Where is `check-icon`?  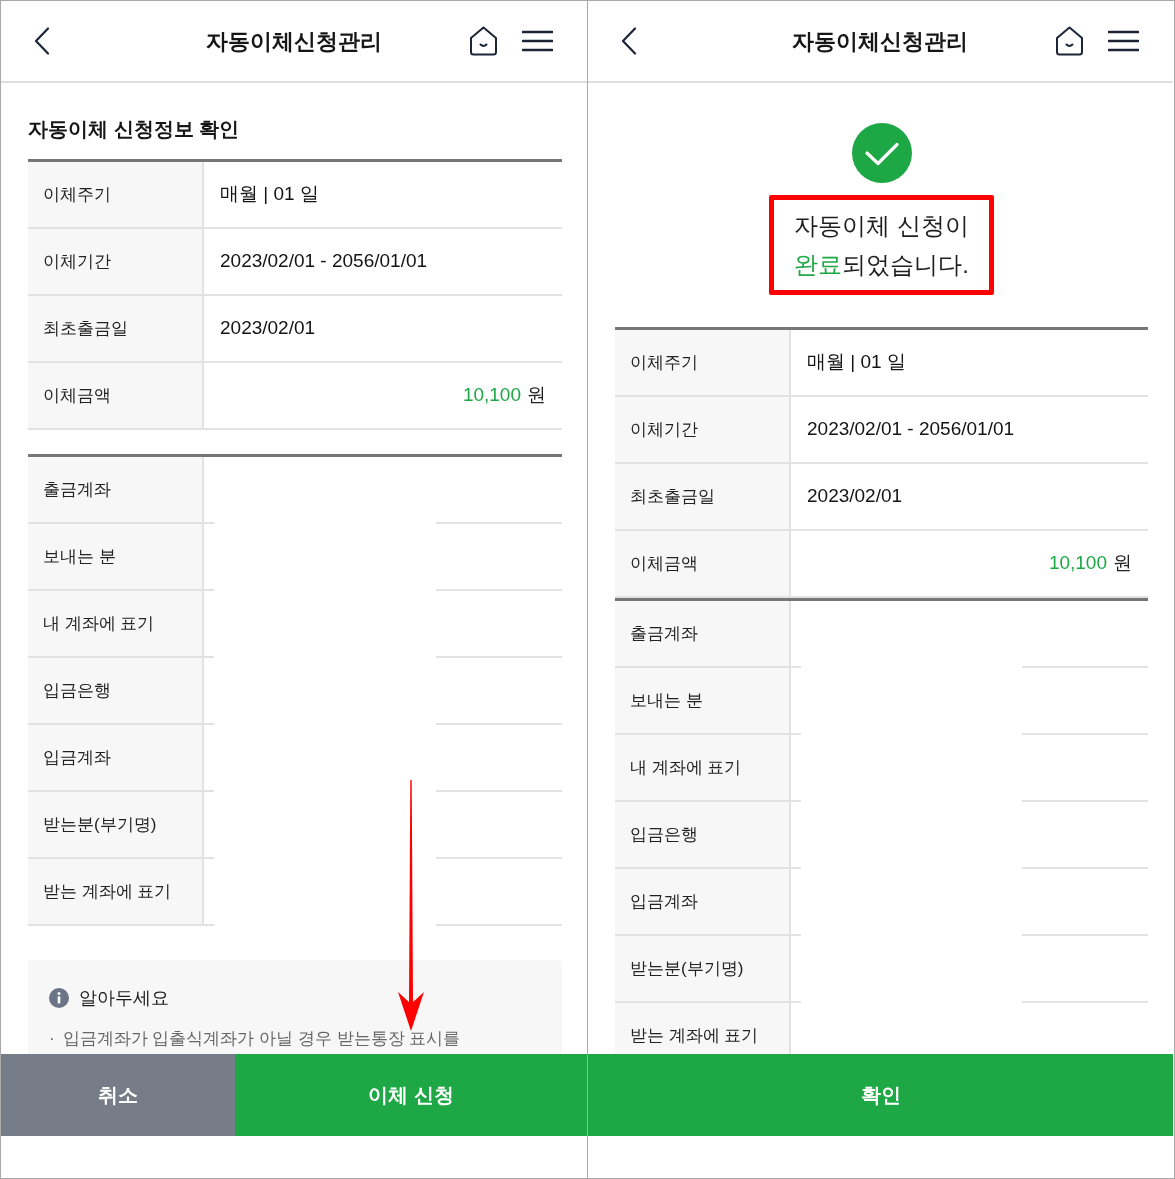
check-icon is located at coordinates (881, 153).